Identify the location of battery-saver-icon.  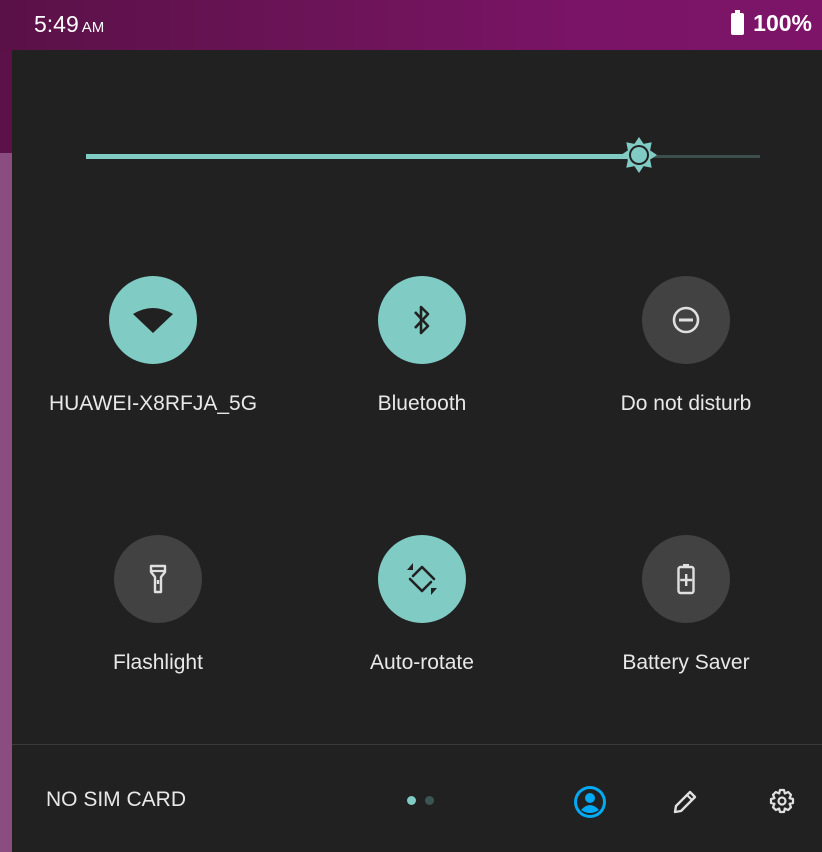
(686, 579).